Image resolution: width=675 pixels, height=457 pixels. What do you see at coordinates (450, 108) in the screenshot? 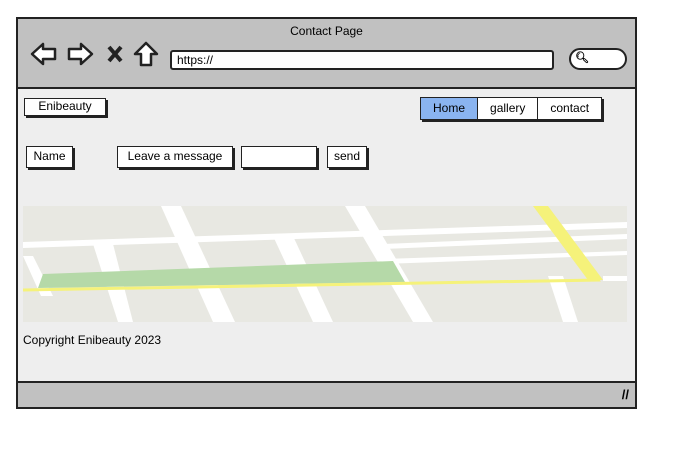
I see `tab-home: Home` at bounding box center [450, 108].